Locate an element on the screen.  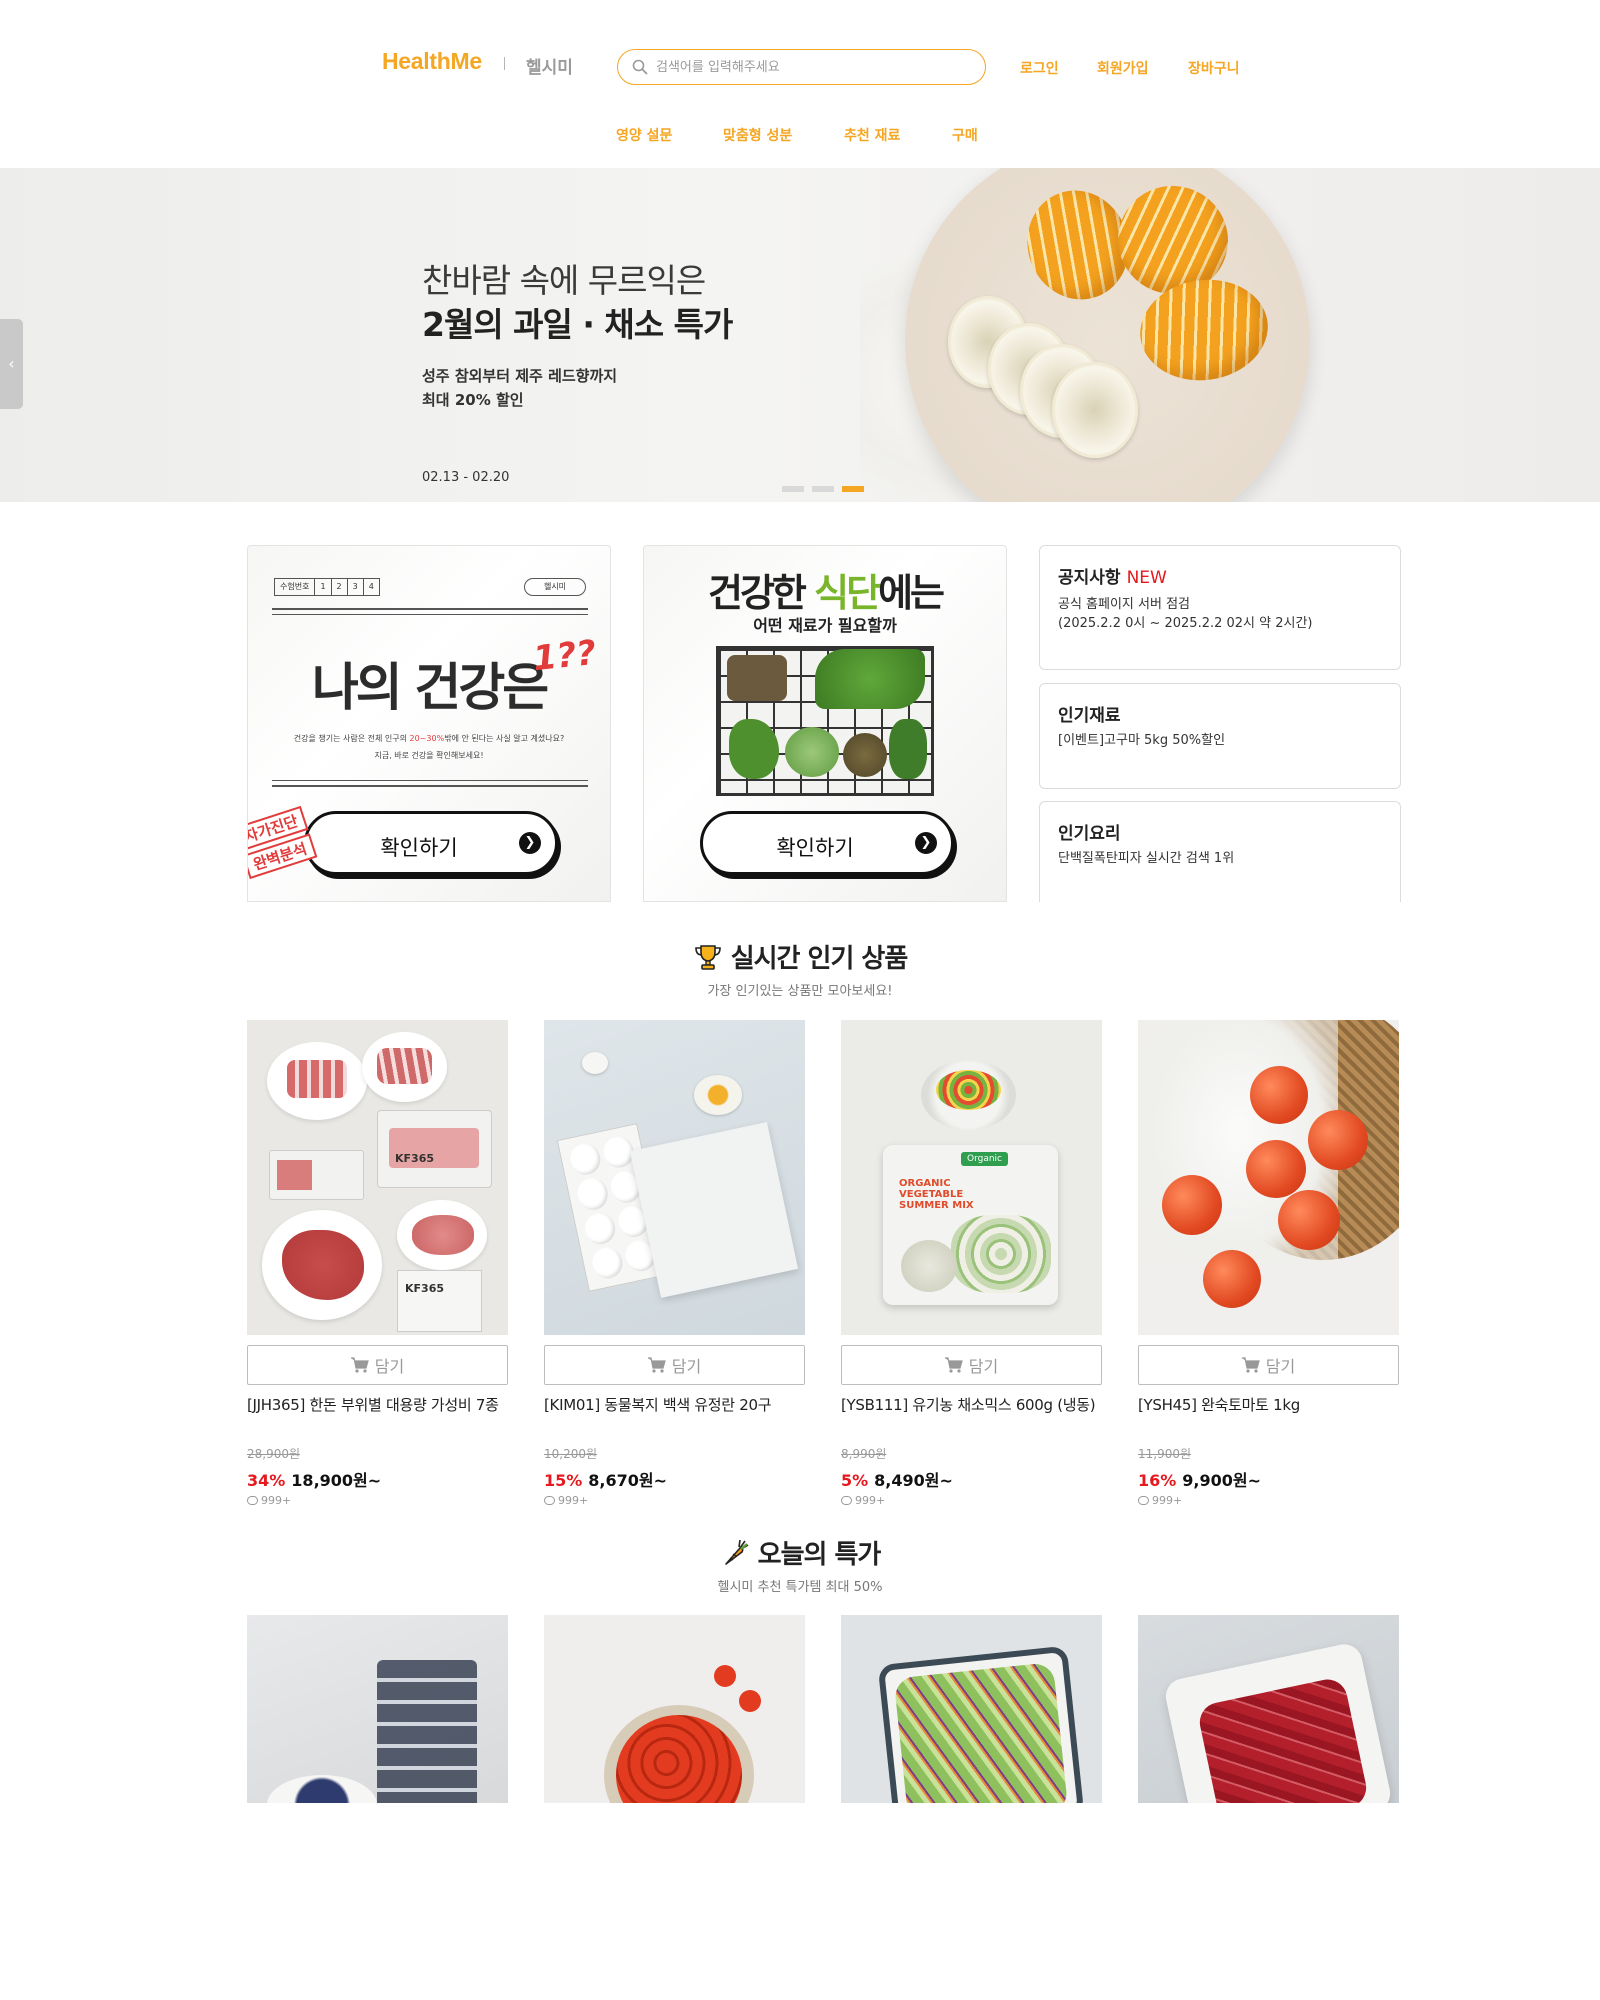
diet-check-button: 확인하기 ❯ is located at coordinates (827, 843).